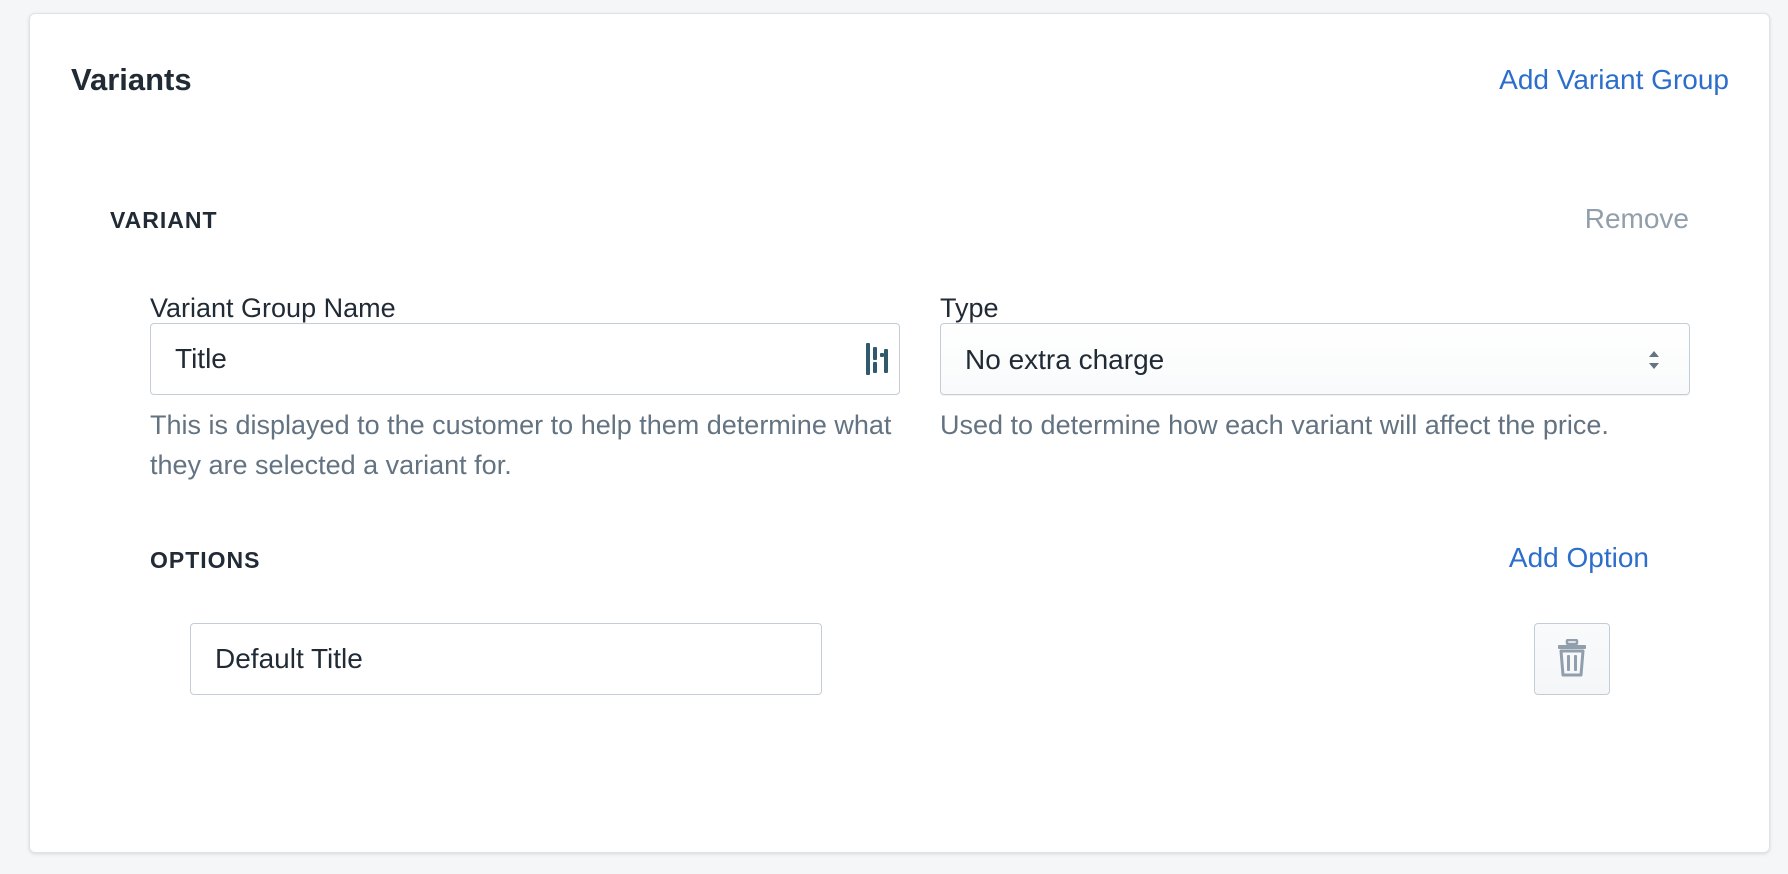  What do you see at coordinates (1065, 359) in the screenshot?
I see `type-select-value: No extra charge` at bounding box center [1065, 359].